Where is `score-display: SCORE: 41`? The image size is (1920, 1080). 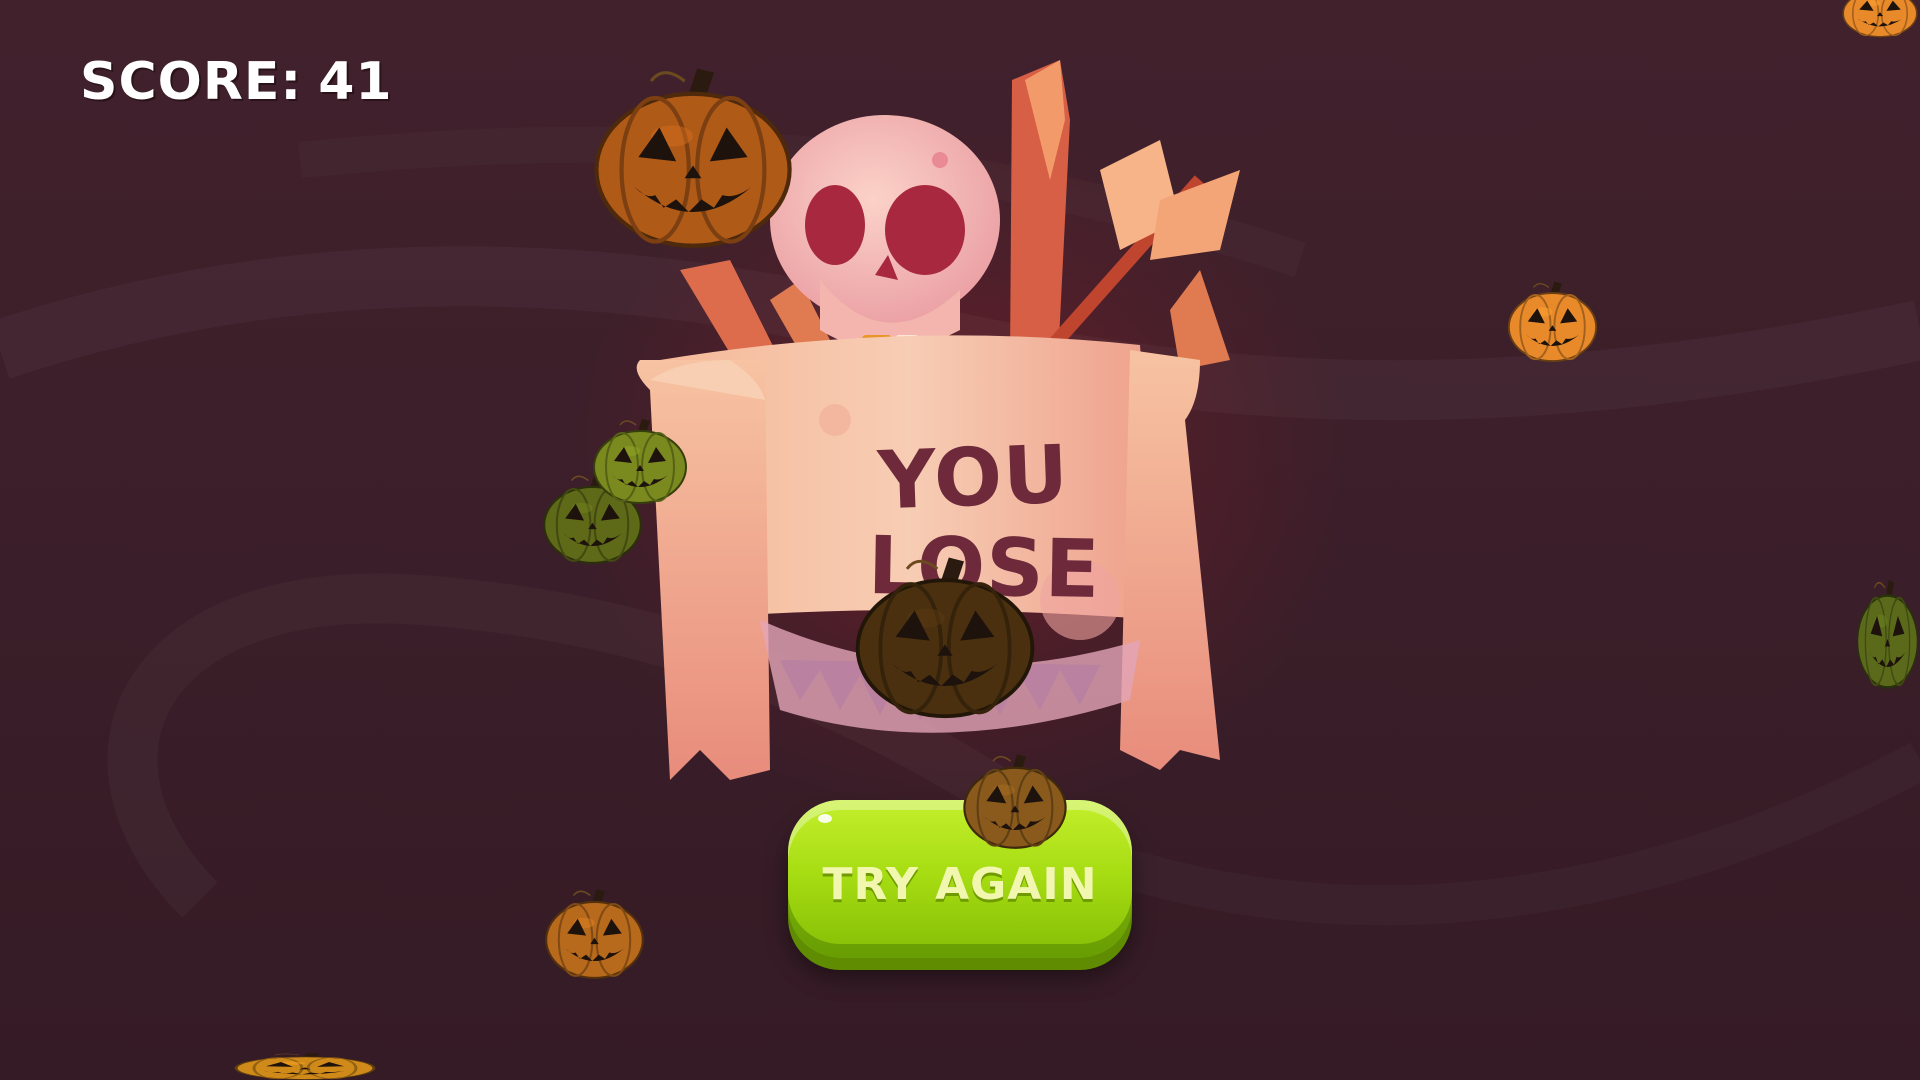 score-display: SCORE: 41 is located at coordinates (236, 82).